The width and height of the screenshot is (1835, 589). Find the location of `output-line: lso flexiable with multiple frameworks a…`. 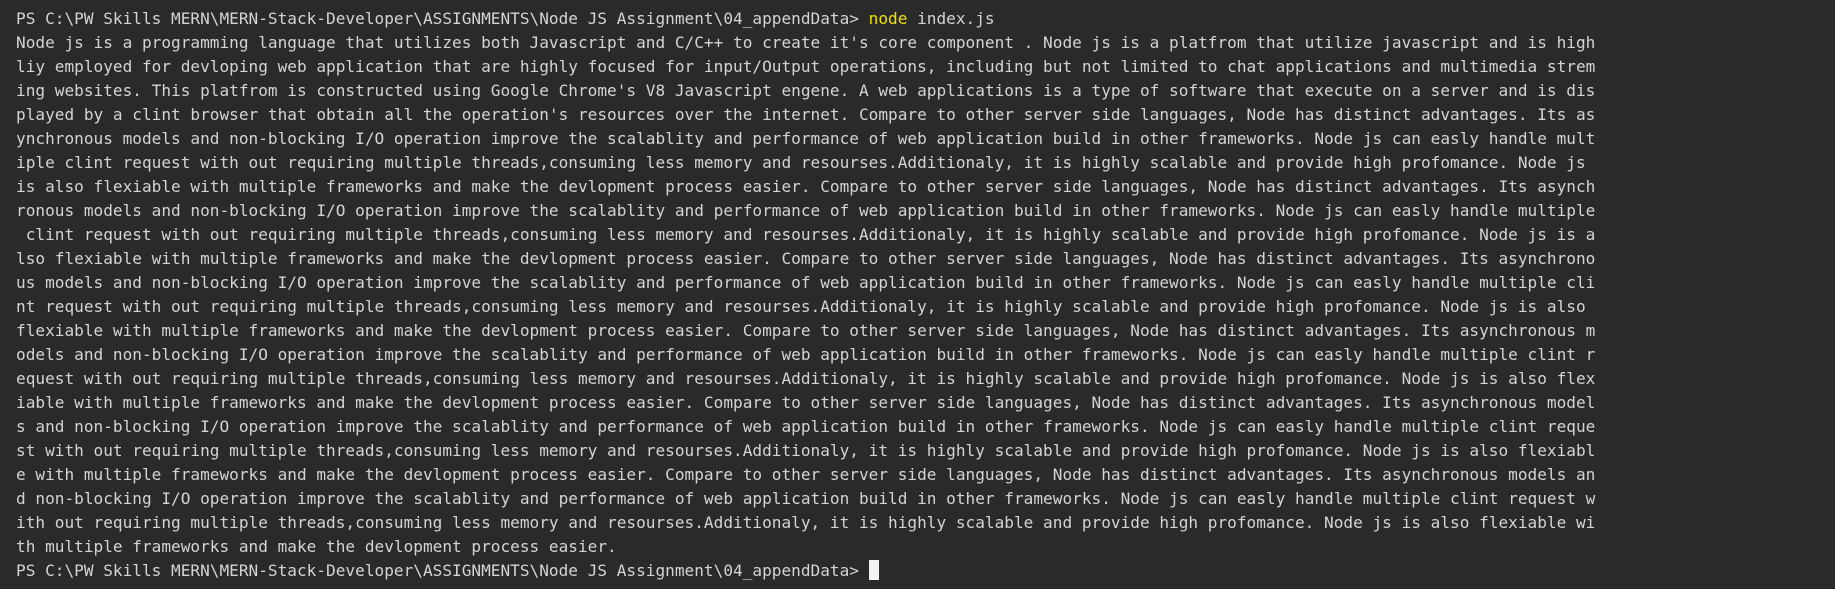

output-line: lso flexiable with multiple frameworks a… is located at coordinates (806, 258).